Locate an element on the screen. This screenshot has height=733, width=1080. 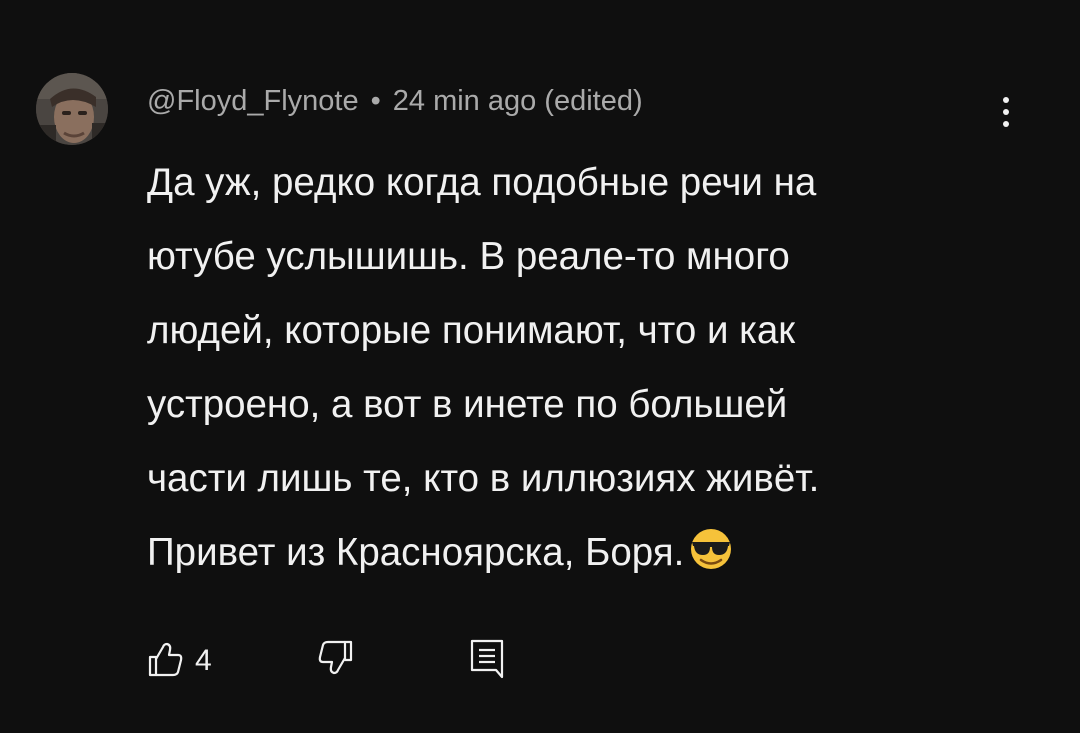
sunglasses-emoji-icon is located at coordinates (711, 559).